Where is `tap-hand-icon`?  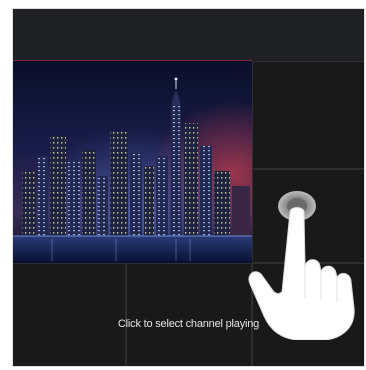
tap-hand-icon is located at coordinates (301, 265).